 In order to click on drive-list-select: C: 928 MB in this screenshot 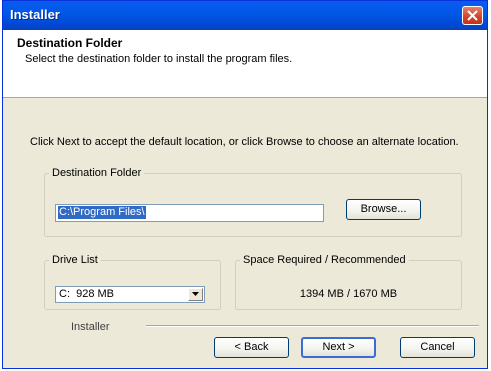, I will do `click(130, 294)`.